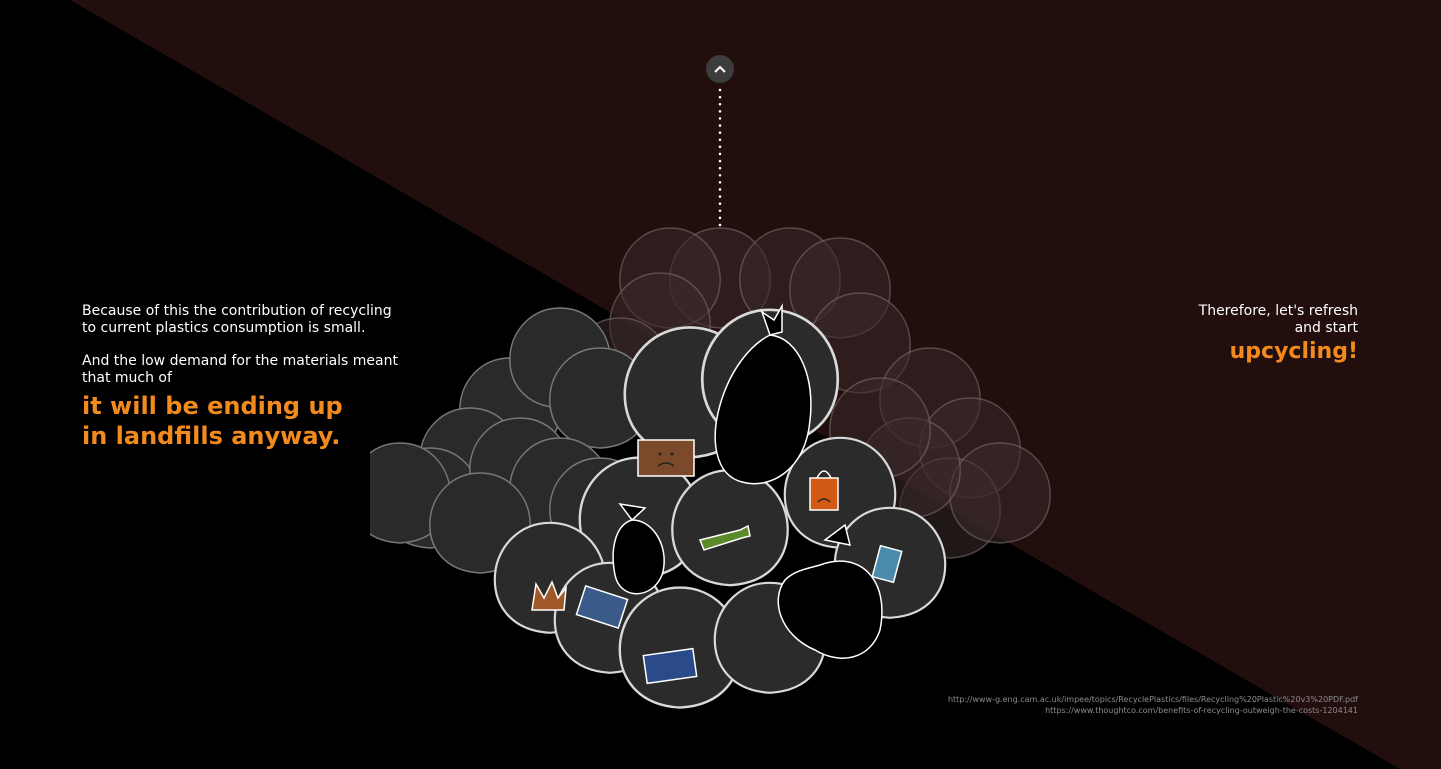  Describe the element at coordinates (212, 406) in the screenshot. I see `left-highlight-line-1: it will be ending up` at that location.